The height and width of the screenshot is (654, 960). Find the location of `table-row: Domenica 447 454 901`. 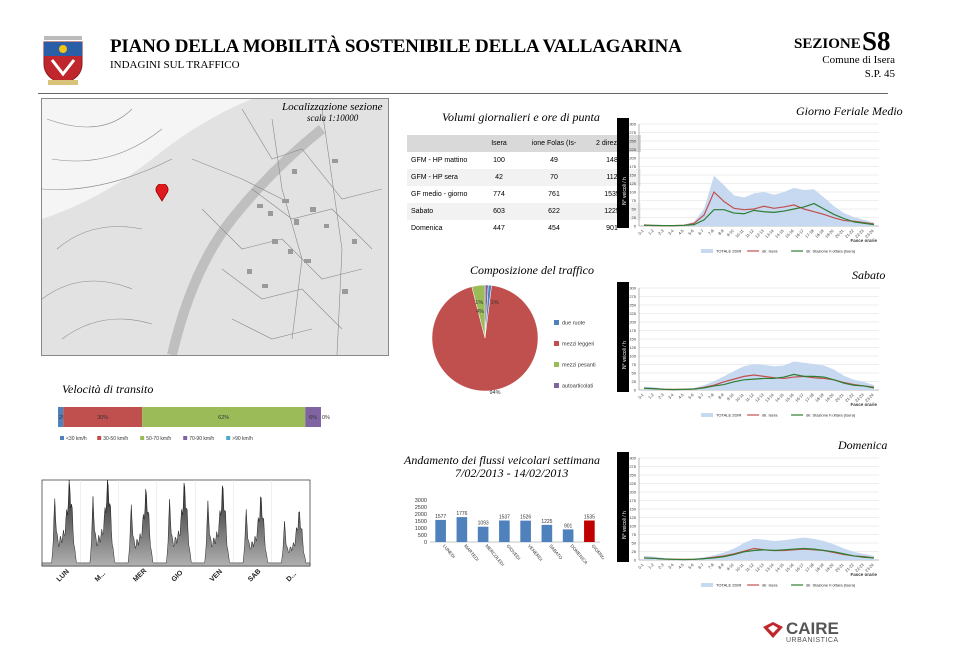

table-row: Domenica 447 454 901 is located at coordinates (524, 228).